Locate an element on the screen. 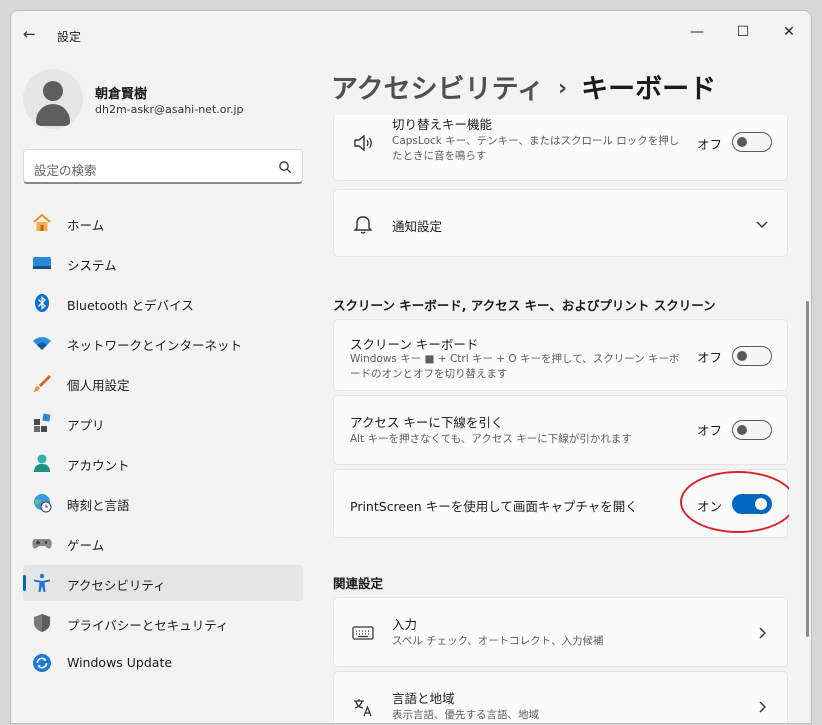 The height and width of the screenshot is (725, 822). sidebar-item-label: アプリ is located at coordinates (86, 425).